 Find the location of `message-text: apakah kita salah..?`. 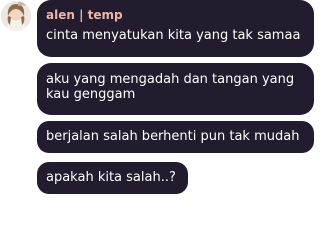

message-text: apakah kita salah..? is located at coordinates (111, 177).